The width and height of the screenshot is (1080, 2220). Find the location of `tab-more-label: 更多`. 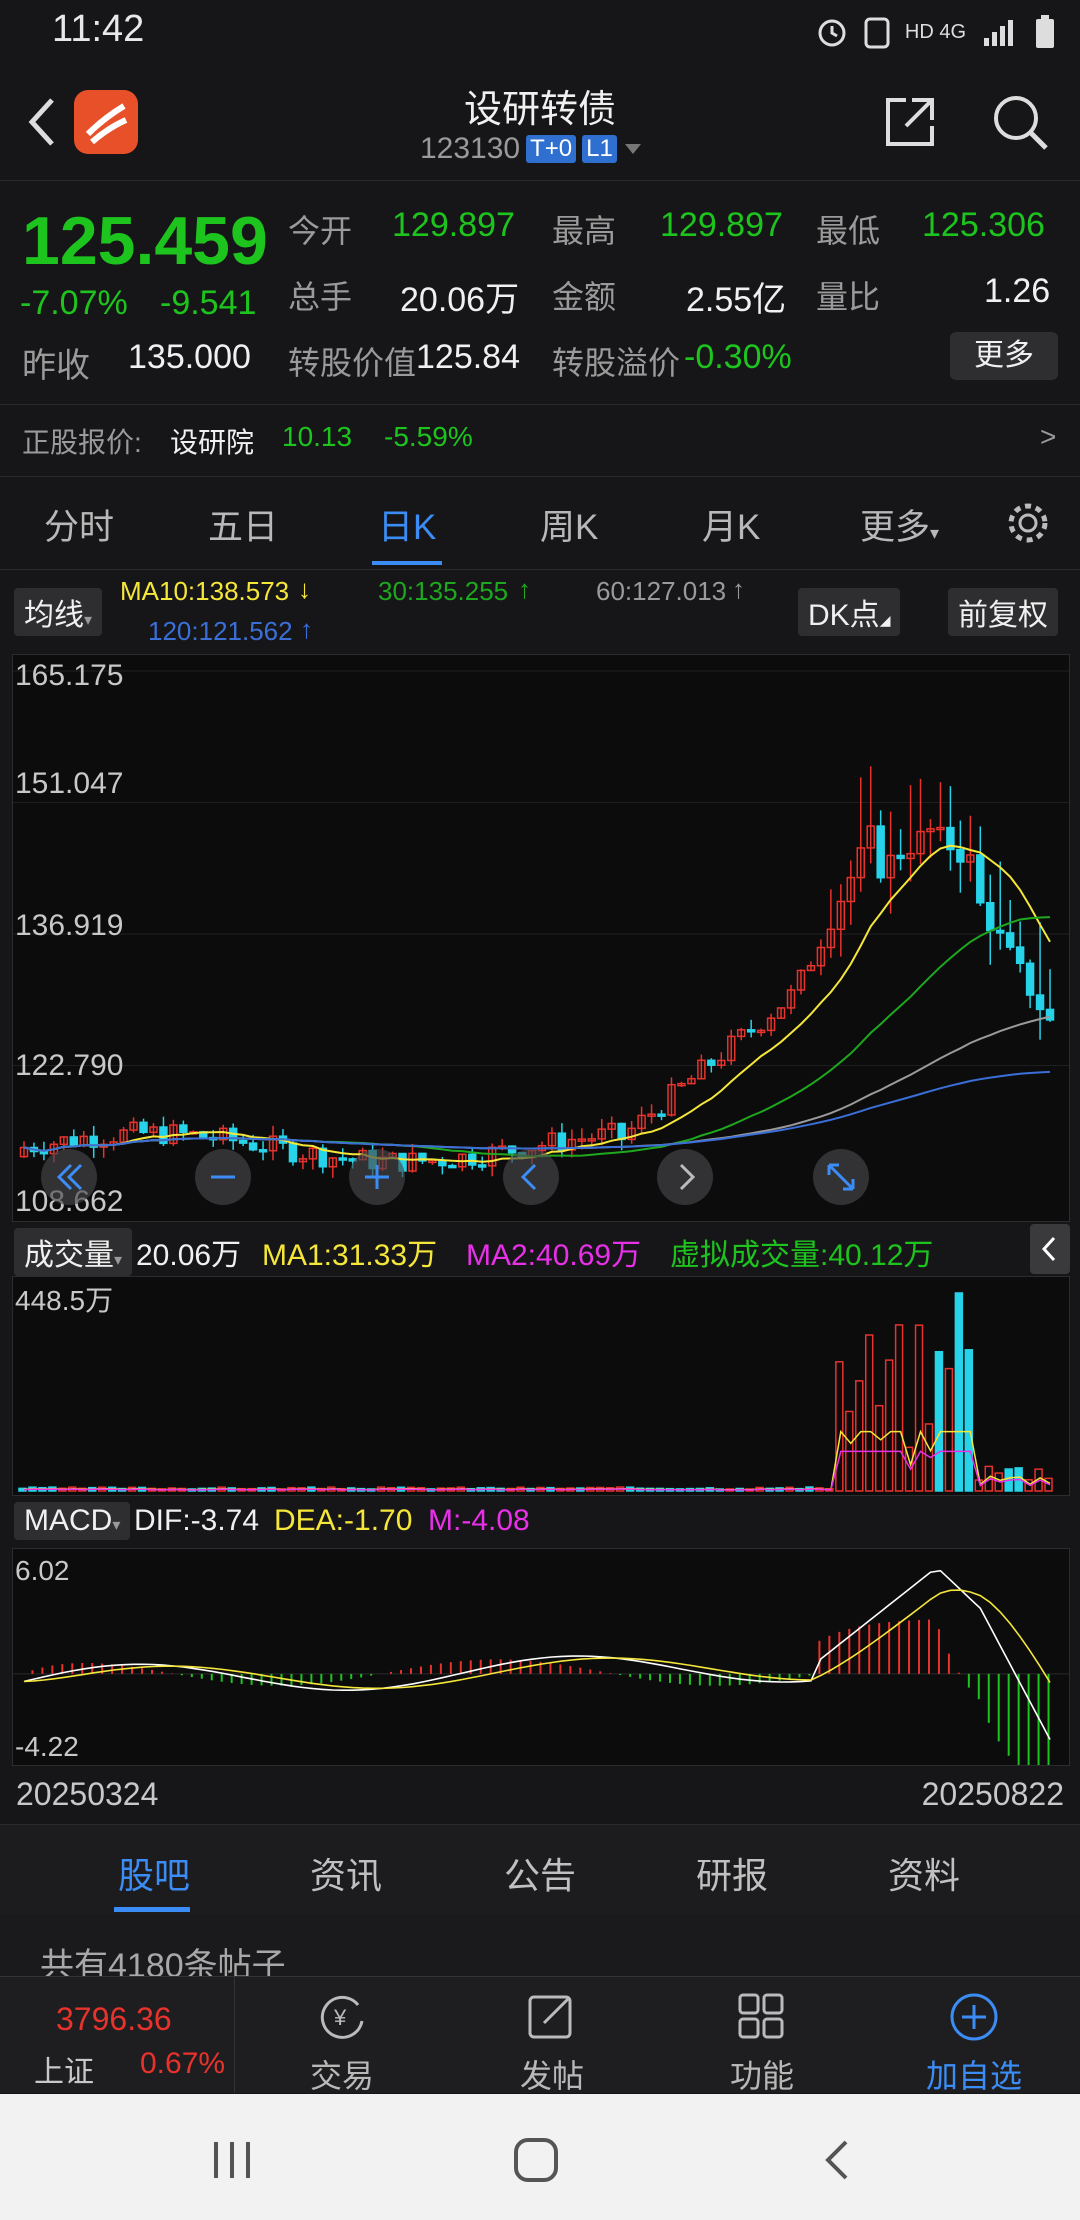

tab-more-label: 更多 is located at coordinates (895, 527).